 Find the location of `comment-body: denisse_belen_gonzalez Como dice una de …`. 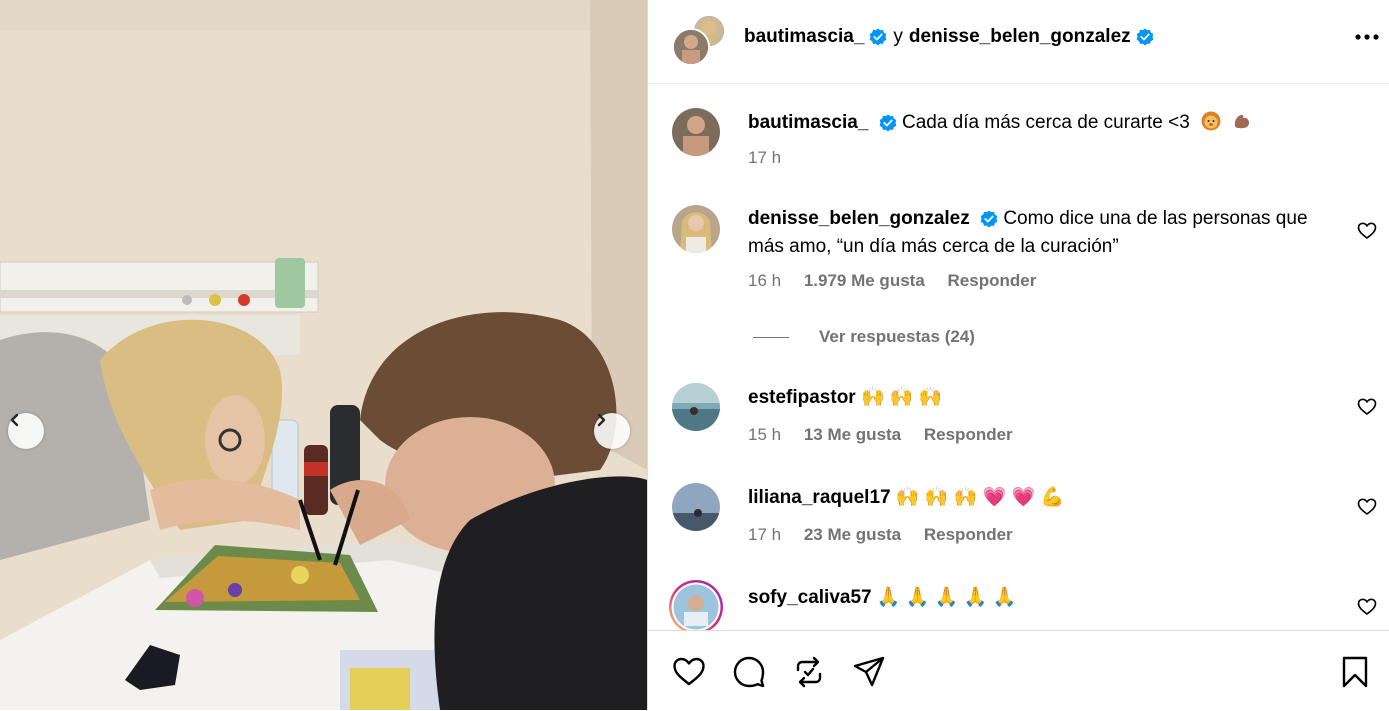

comment-body: denisse_belen_gonzalez Como dice una de … is located at coordinates (1048, 233).